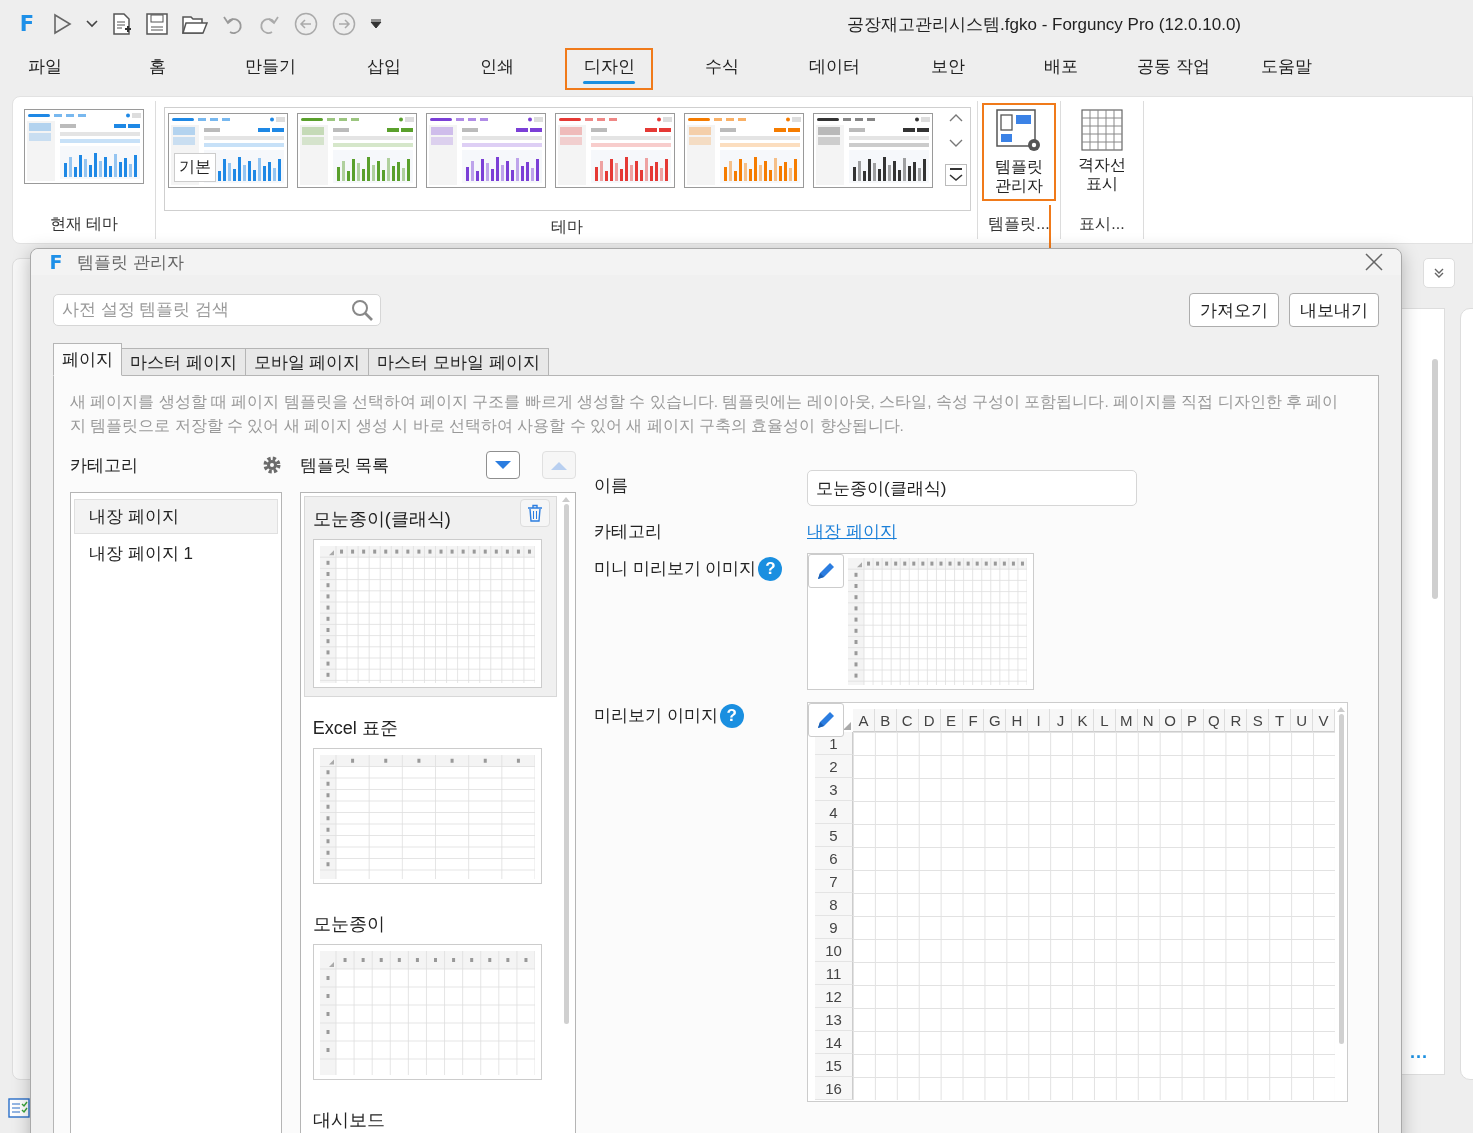 The height and width of the screenshot is (1133, 1473). What do you see at coordinates (559, 465) in the screenshot?
I see `triangle-up-icon` at bounding box center [559, 465].